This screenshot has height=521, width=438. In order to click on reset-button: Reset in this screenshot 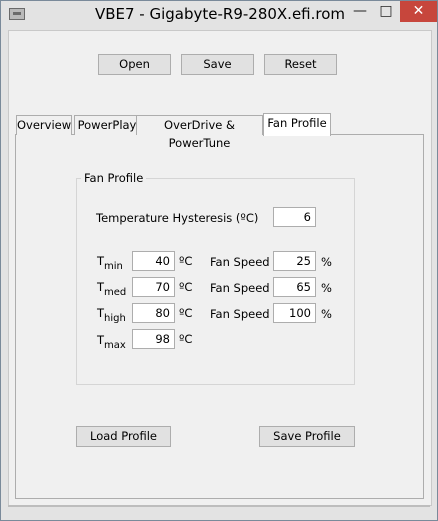, I will do `click(300, 64)`.